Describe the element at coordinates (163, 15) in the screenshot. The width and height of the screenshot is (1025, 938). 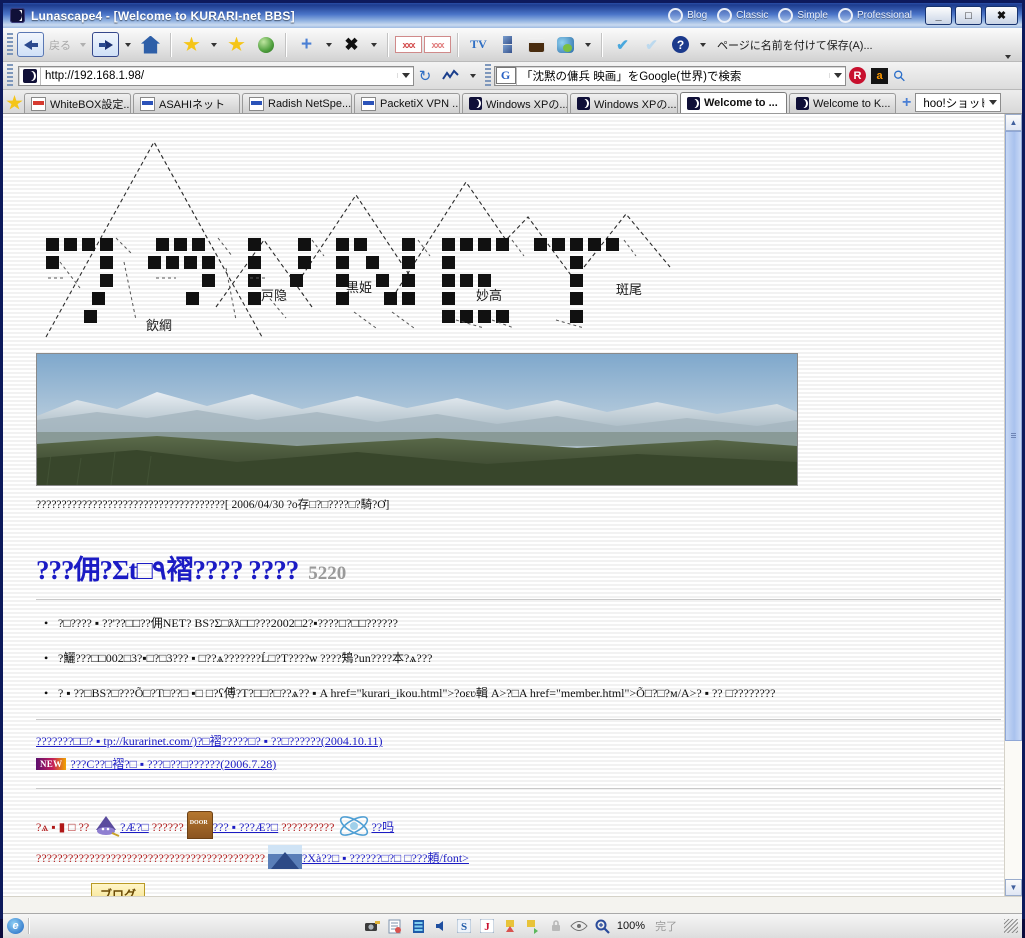
I see `window-title: Lunascape4 - [Welcome to KURARI-net BBS]` at that location.